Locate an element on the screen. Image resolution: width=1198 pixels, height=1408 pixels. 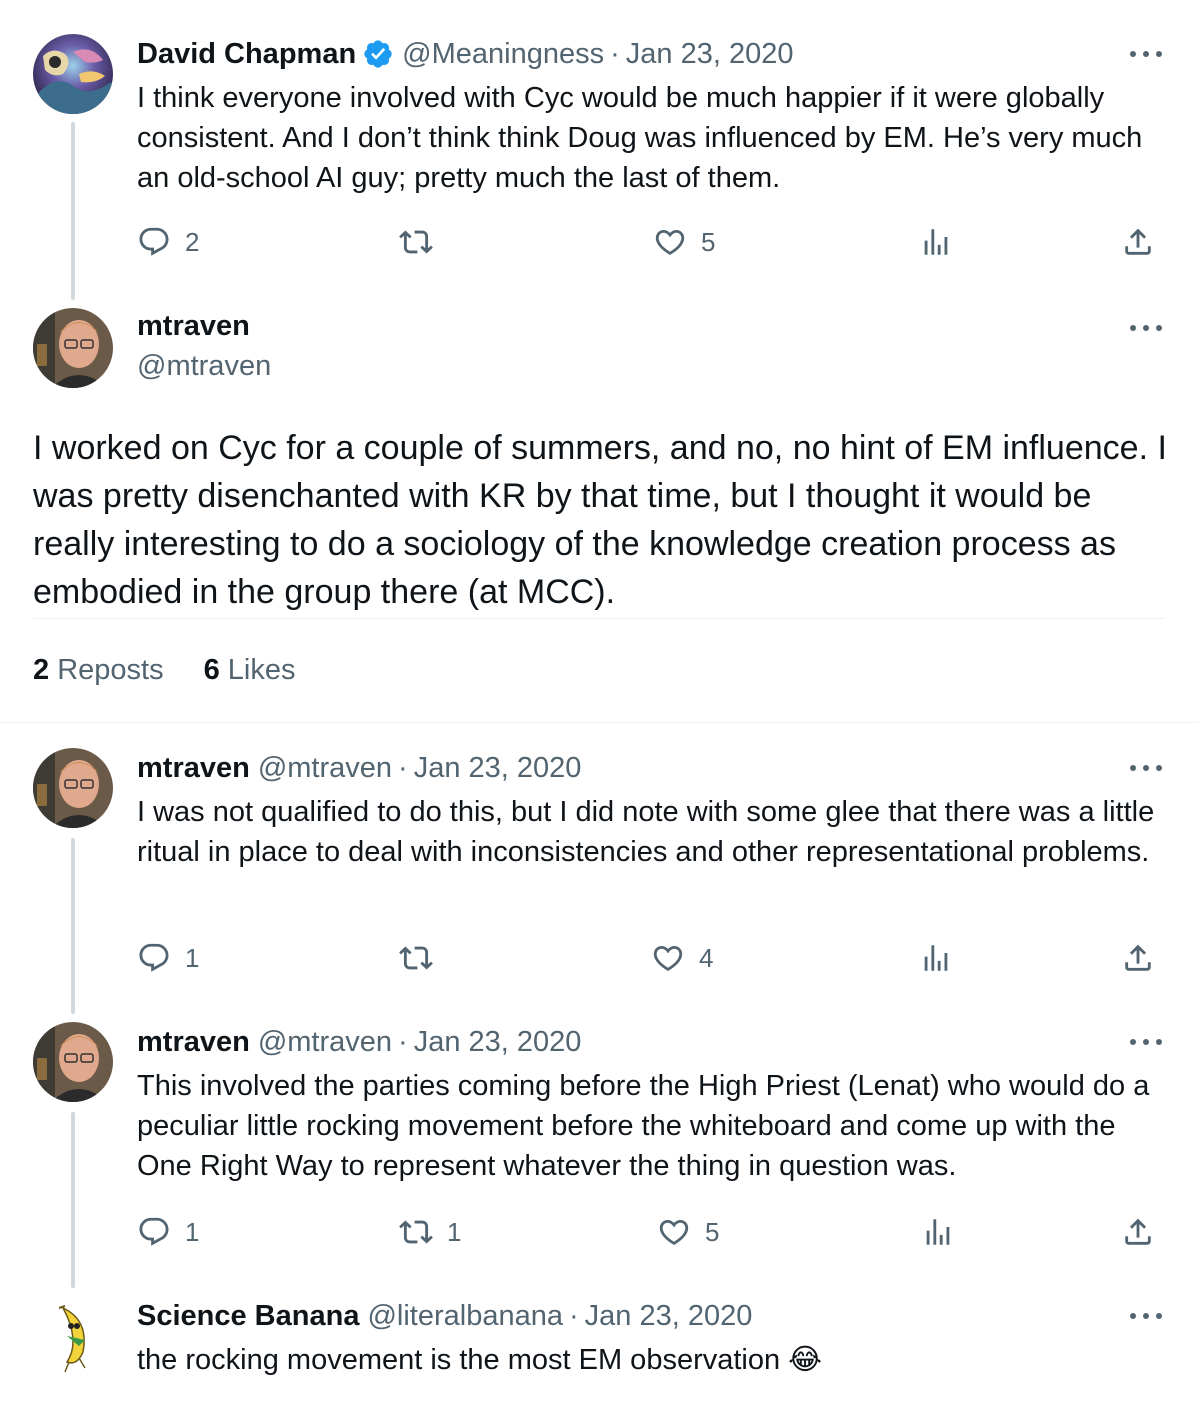
repost-button: 1 is located at coordinates (430, 1232).